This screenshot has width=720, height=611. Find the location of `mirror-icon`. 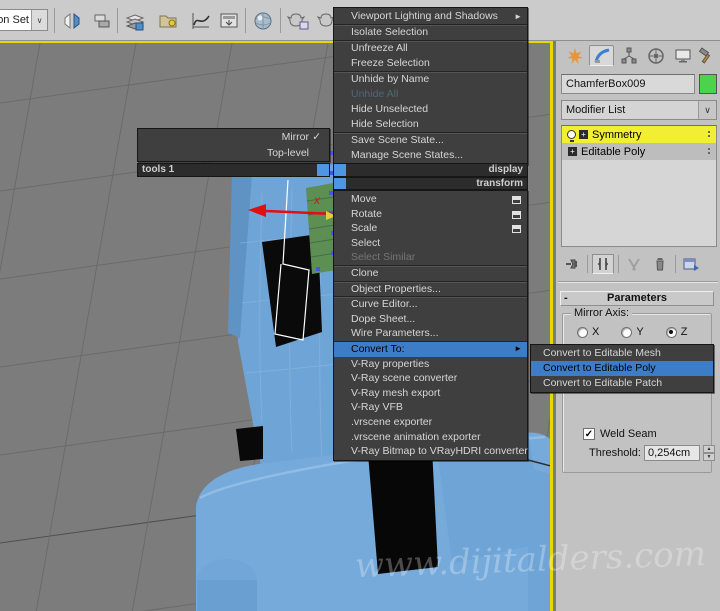

mirror-icon is located at coordinates (72, 21).